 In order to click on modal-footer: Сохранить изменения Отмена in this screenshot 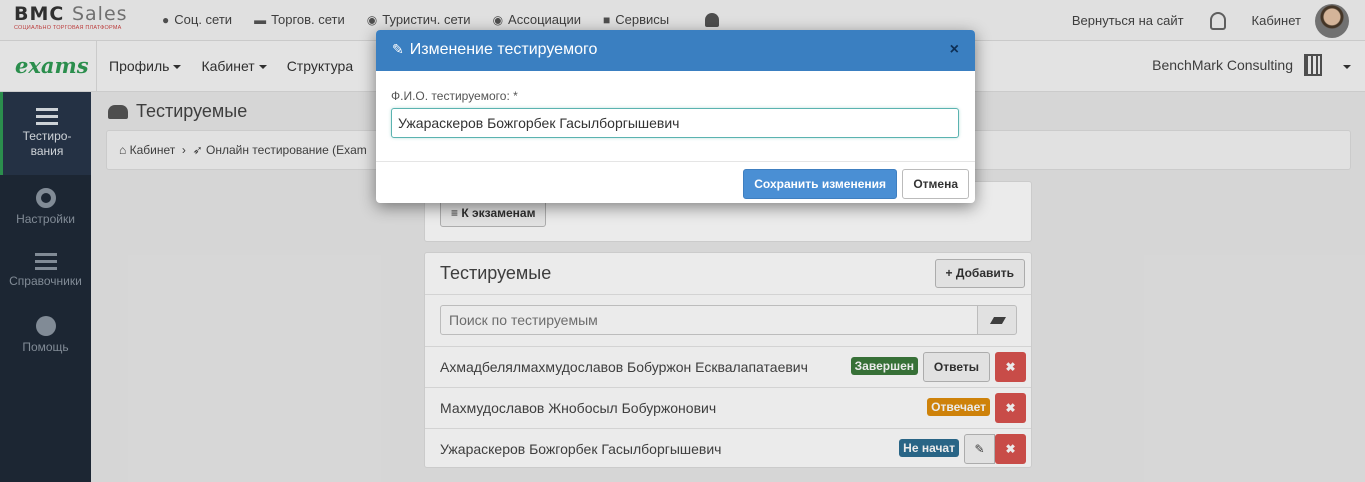, I will do `click(675, 182)`.